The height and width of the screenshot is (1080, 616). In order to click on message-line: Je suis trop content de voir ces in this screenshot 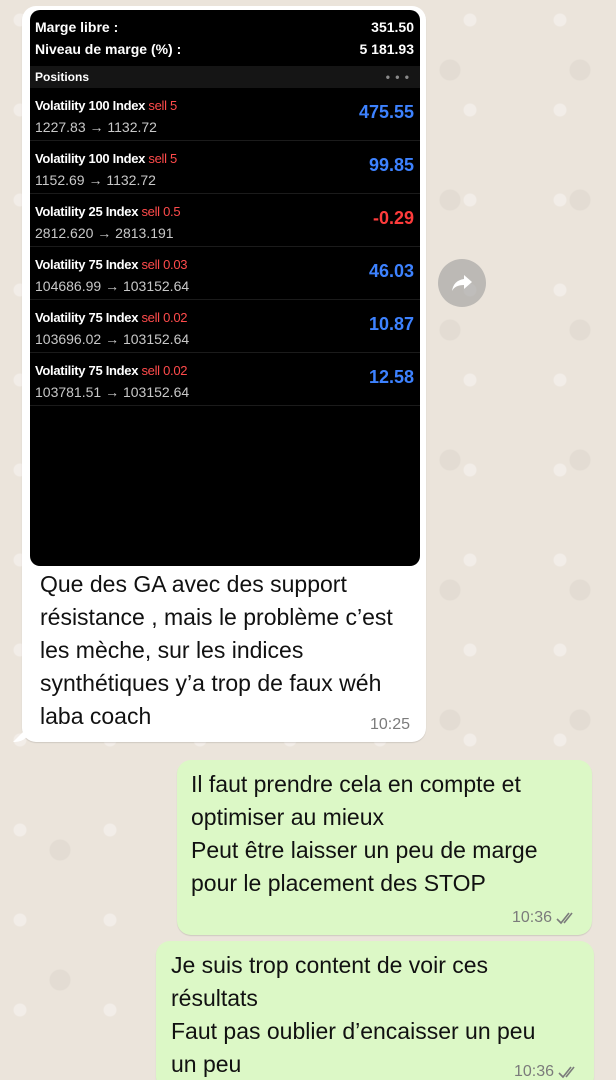, I will do `click(330, 965)`.